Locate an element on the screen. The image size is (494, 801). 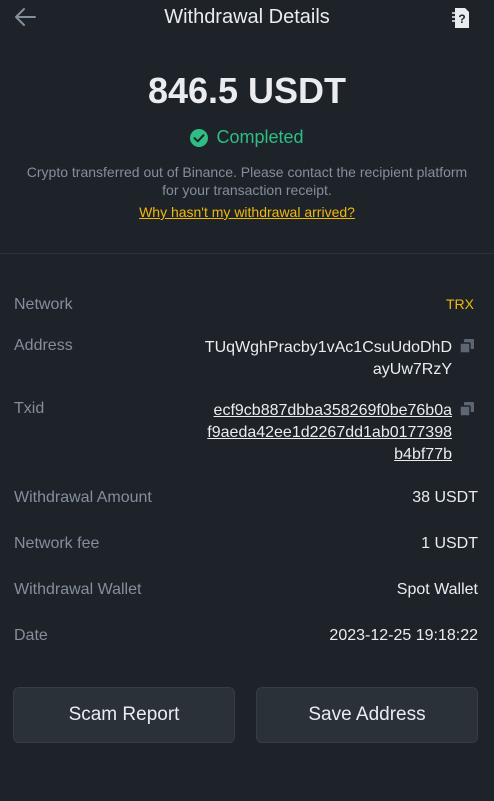
withdrawal-amount-label: Withdrawal Amount is located at coordinates (83, 497).